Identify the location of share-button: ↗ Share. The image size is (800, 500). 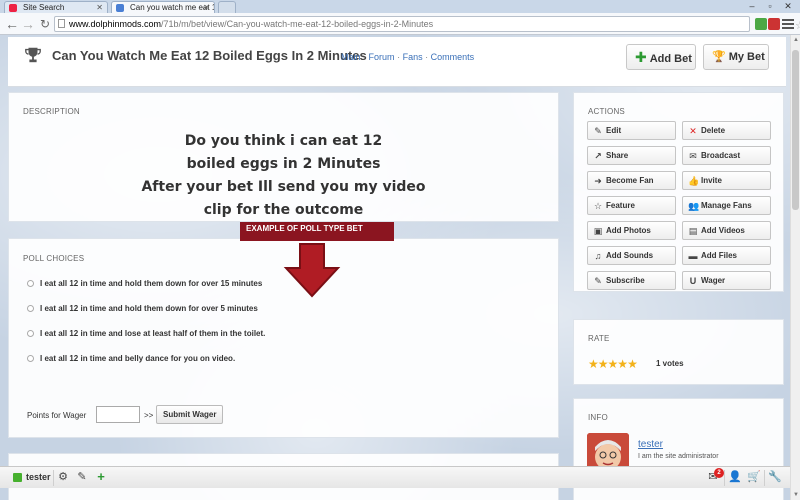
(631, 155).